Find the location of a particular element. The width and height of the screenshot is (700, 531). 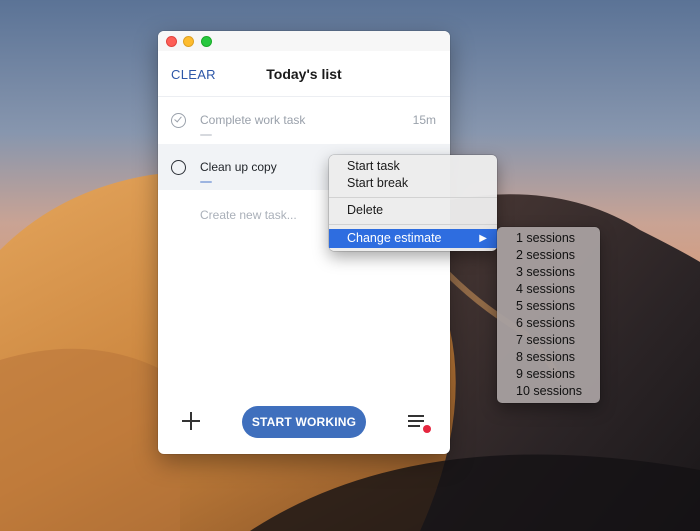

task-label: Clean up copy is located at coordinates (238, 167).